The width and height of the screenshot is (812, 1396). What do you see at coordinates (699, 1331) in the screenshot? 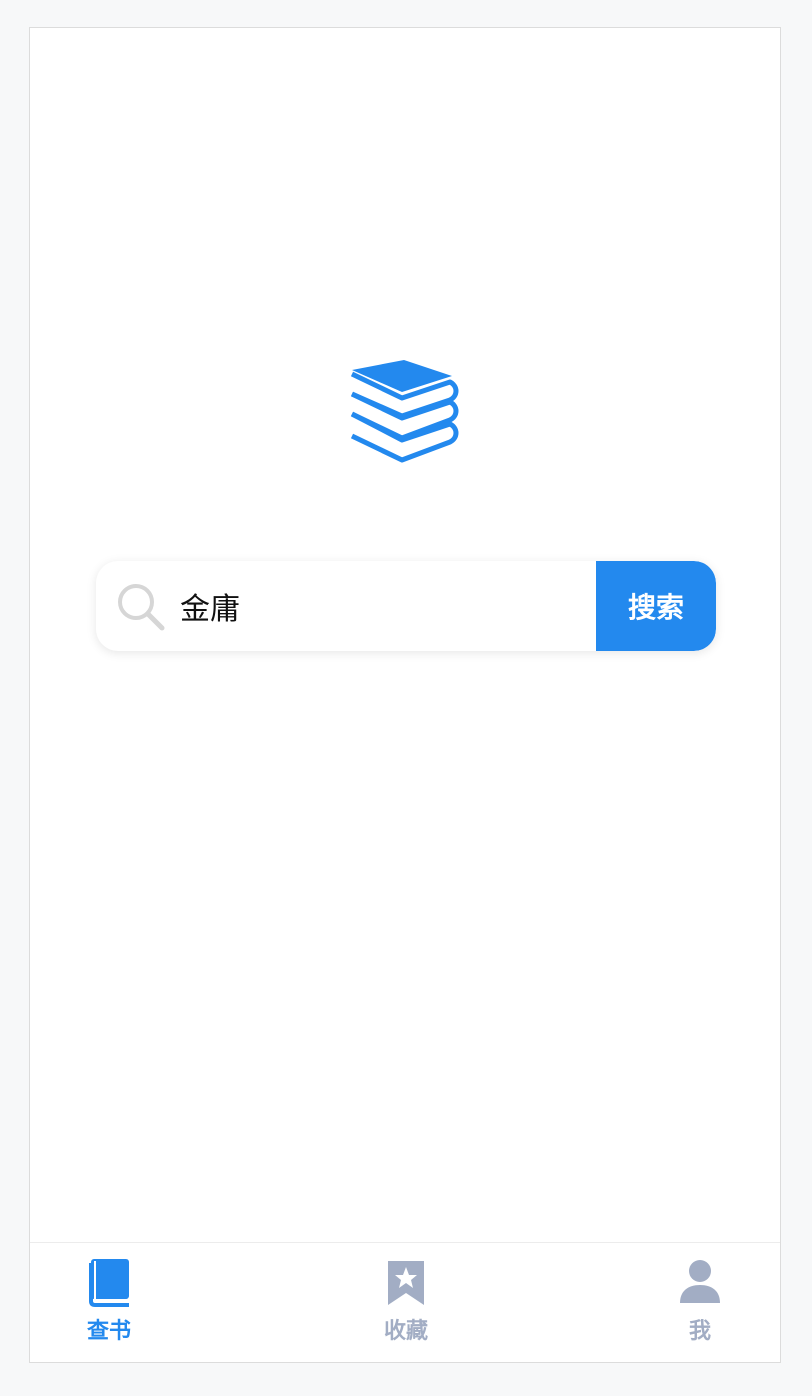
I see `tab-me-label: 我` at bounding box center [699, 1331].